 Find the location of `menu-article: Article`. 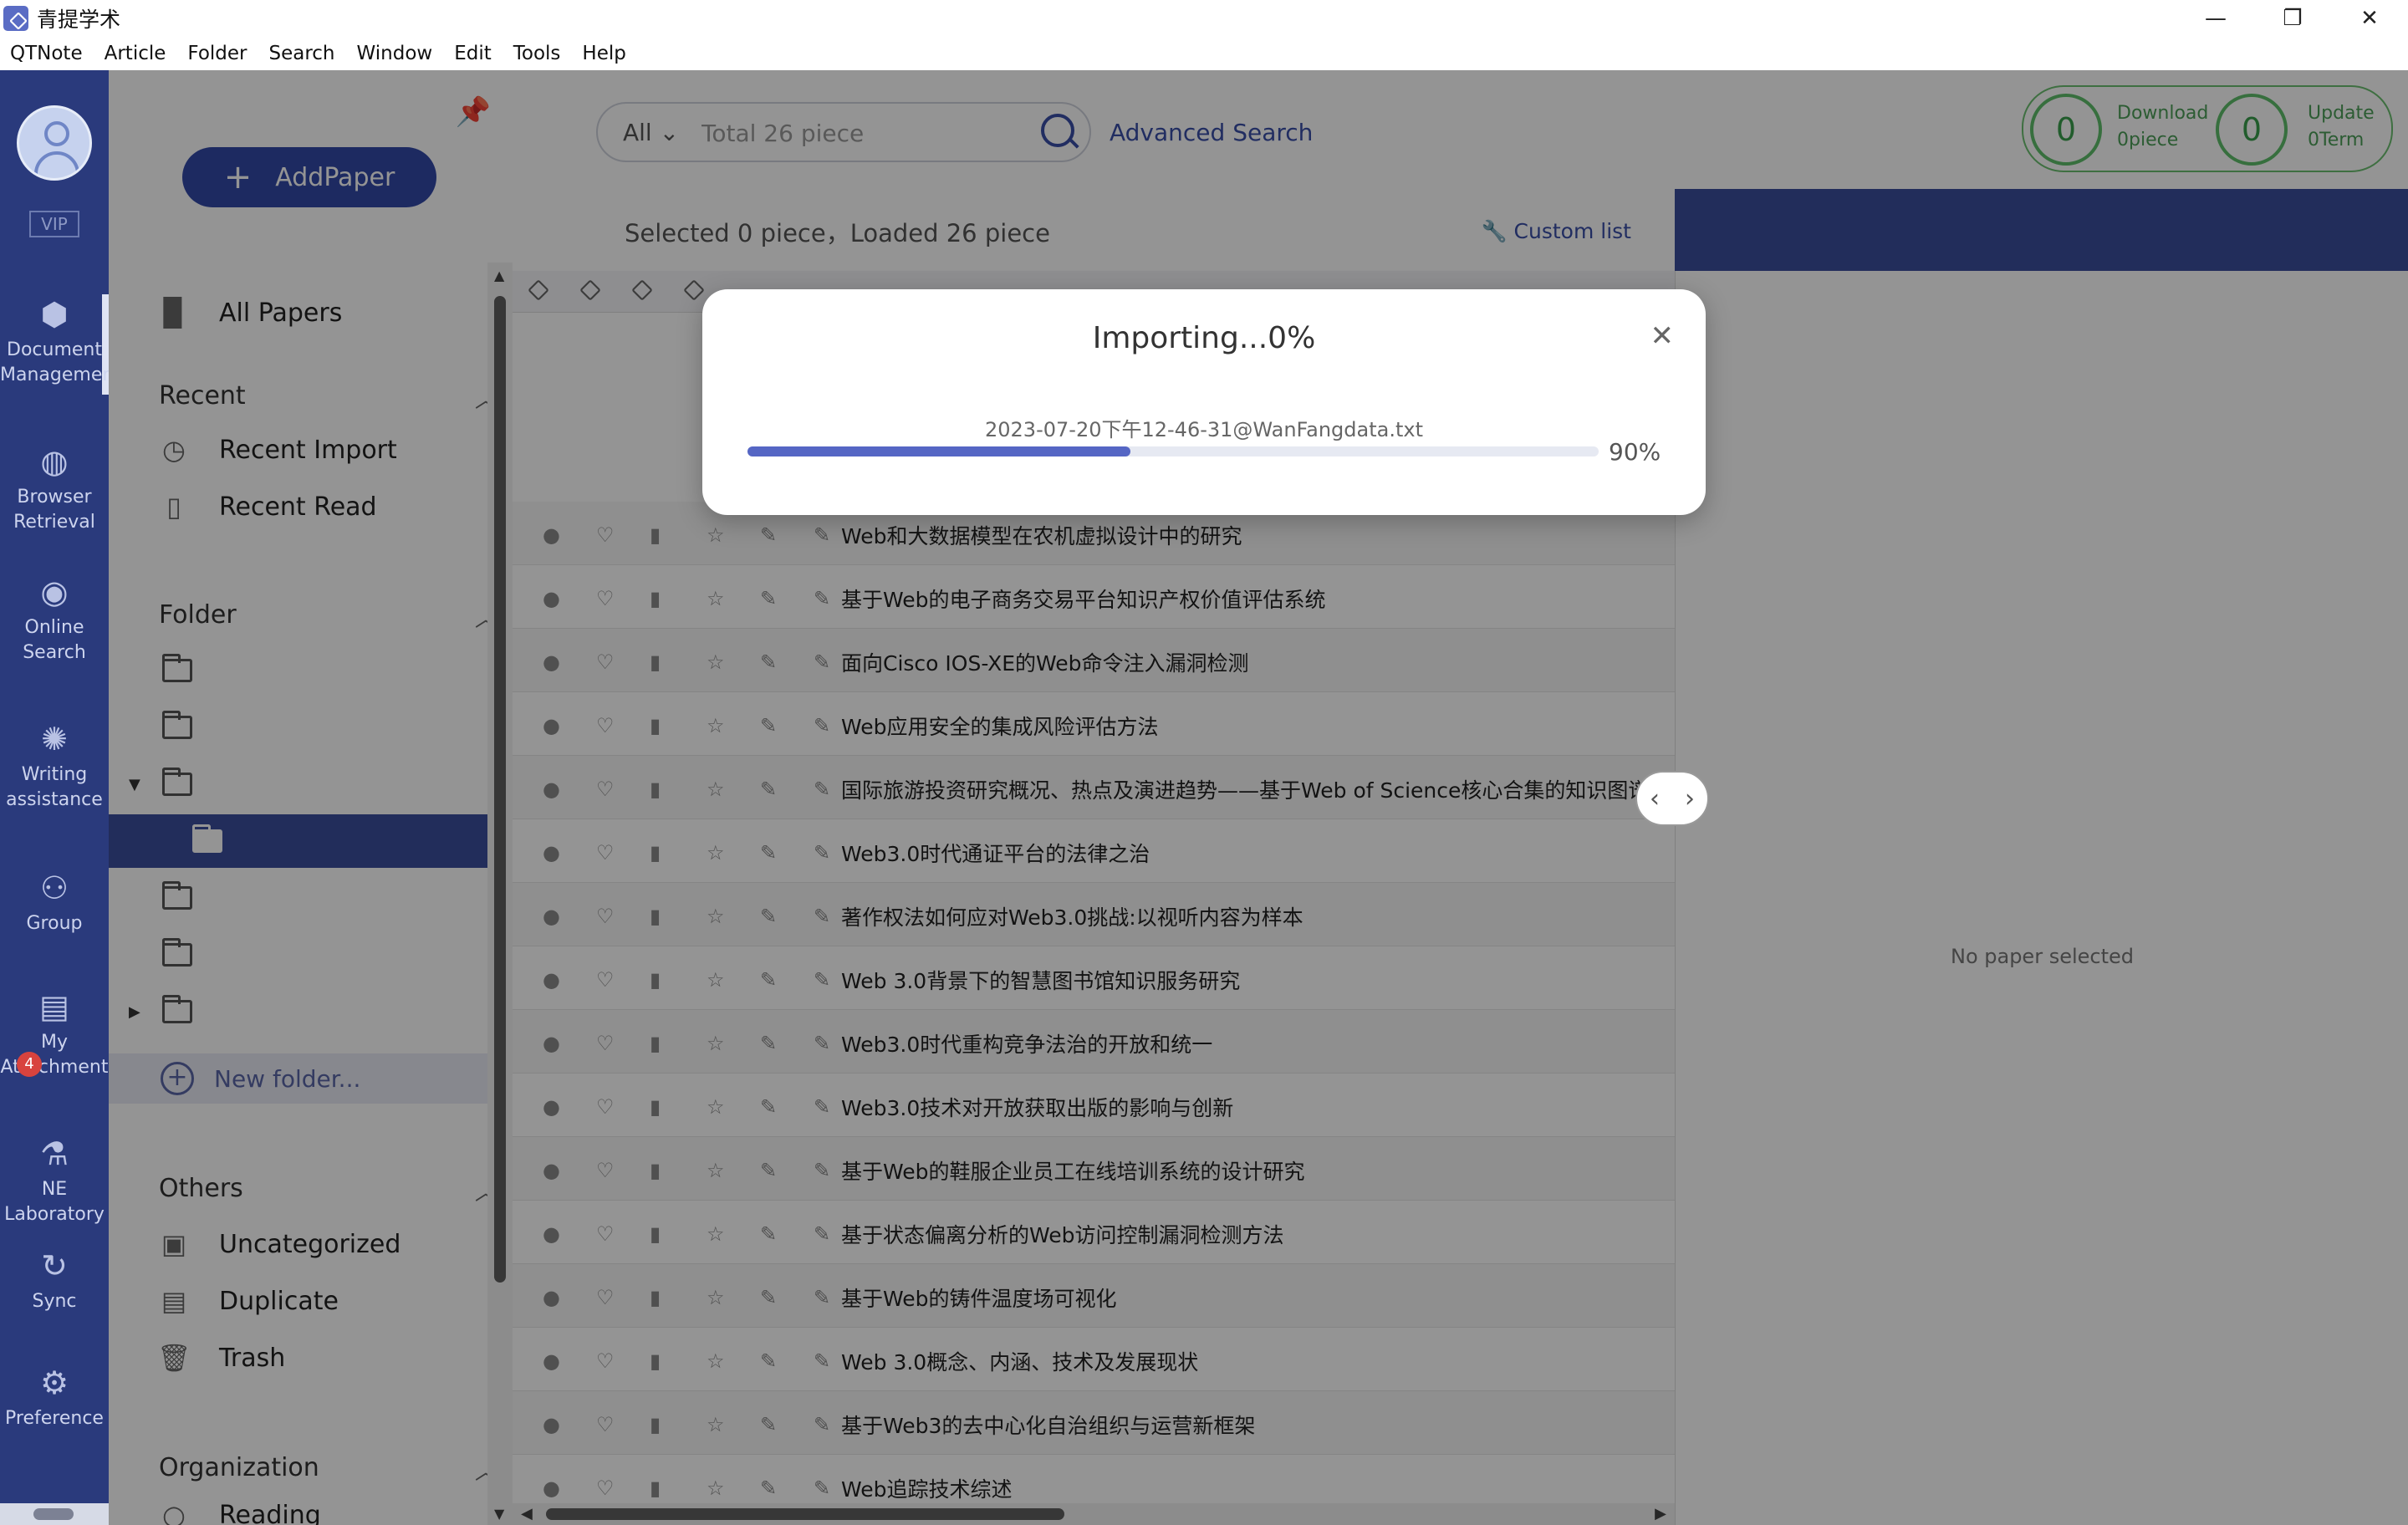

menu-article: Article is located at coordinates (136, 53).